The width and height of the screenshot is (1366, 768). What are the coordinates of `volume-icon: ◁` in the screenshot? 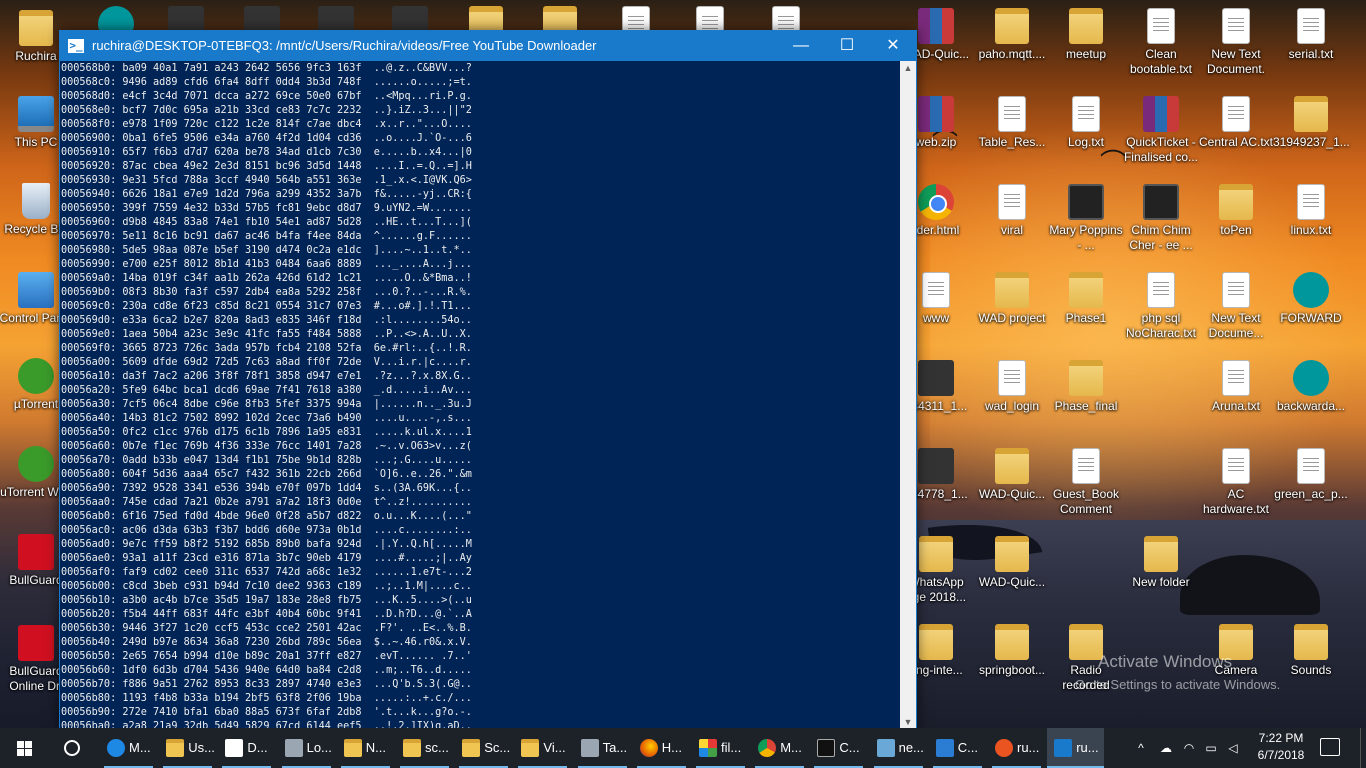 It's located at (1233, 748).